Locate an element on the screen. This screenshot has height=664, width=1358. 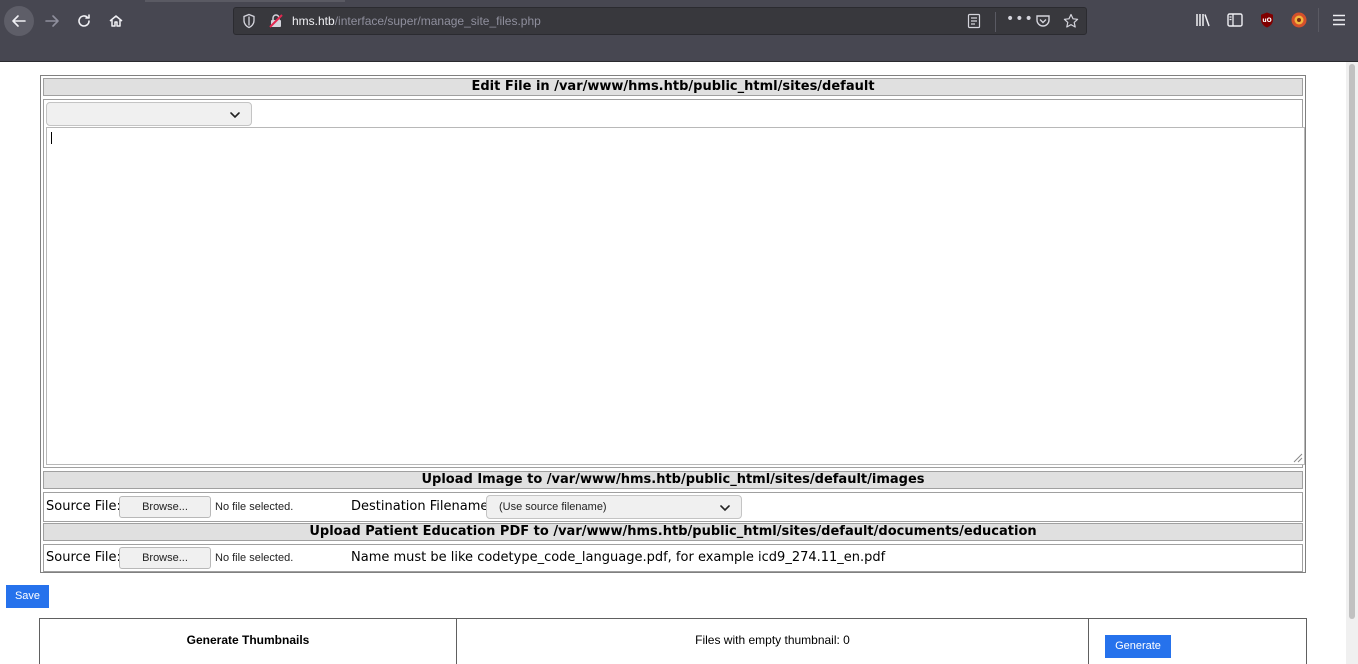
destination-filename-value: (Use source filename) is located at coordinates (553, 507).